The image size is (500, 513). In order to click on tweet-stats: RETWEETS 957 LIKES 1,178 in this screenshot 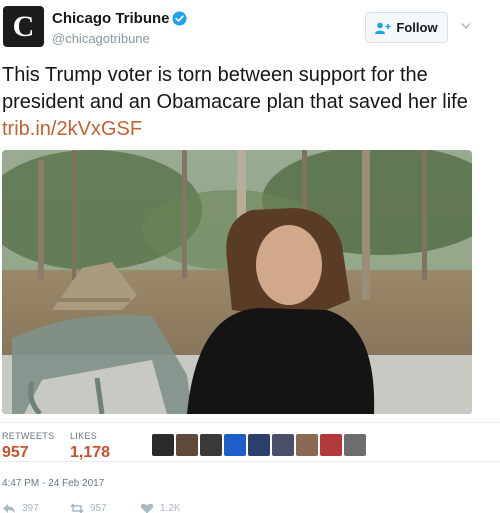, I will do `click(250, 442)`.